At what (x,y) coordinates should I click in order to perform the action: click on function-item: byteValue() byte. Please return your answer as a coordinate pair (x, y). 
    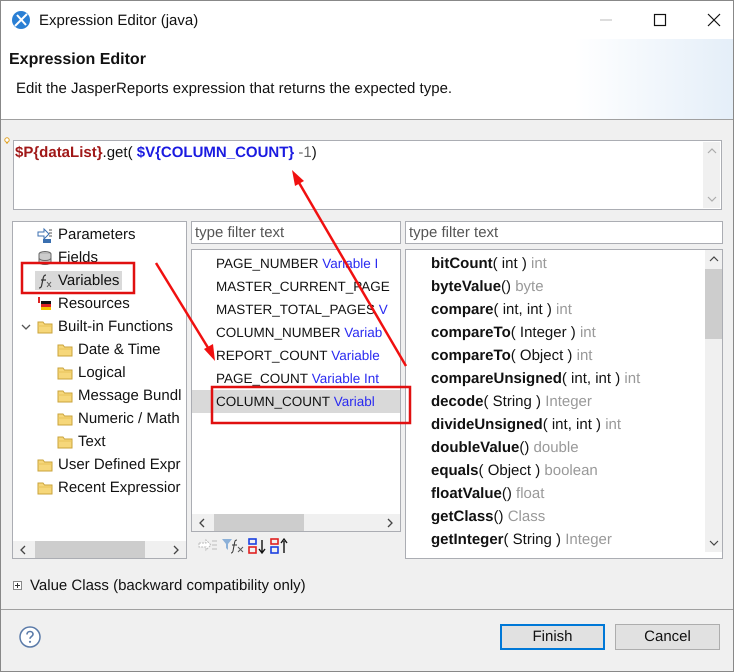
    Looking at the image, I should click on (568, 286).